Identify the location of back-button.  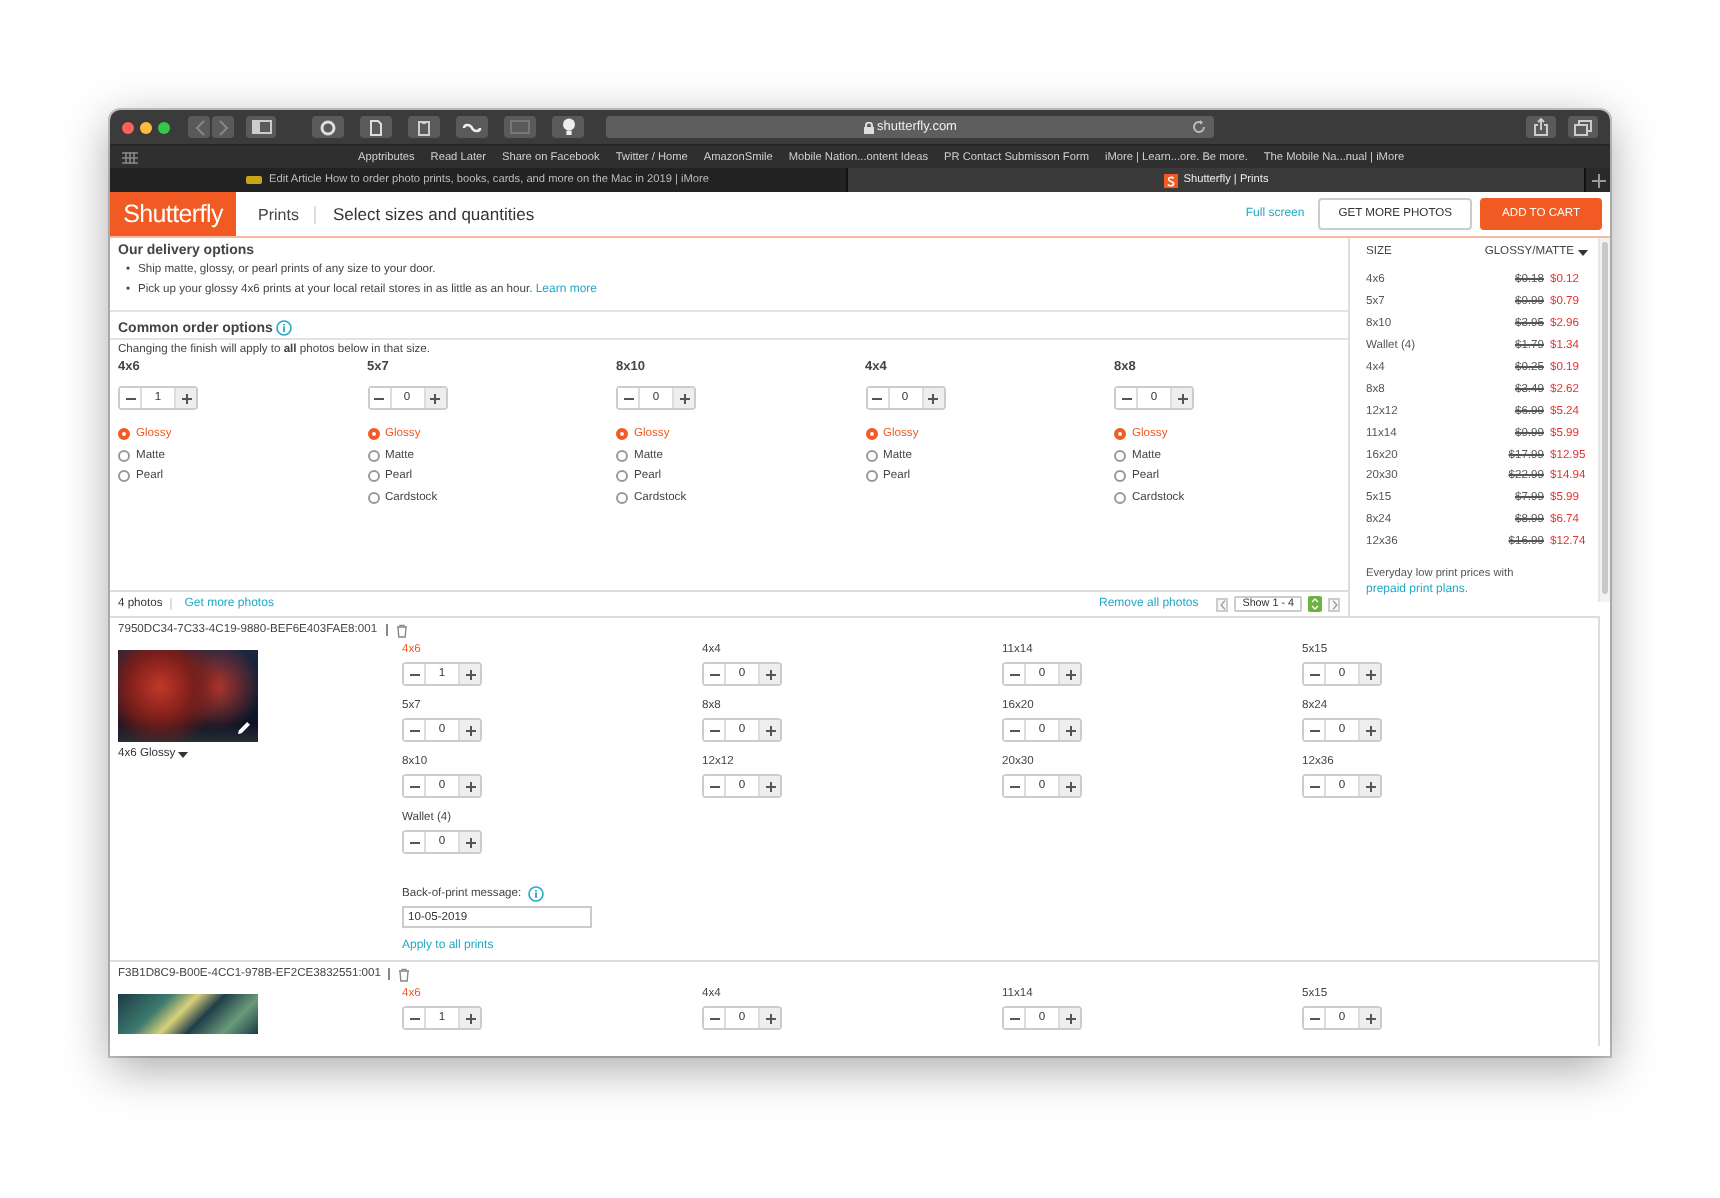
(199, 127).